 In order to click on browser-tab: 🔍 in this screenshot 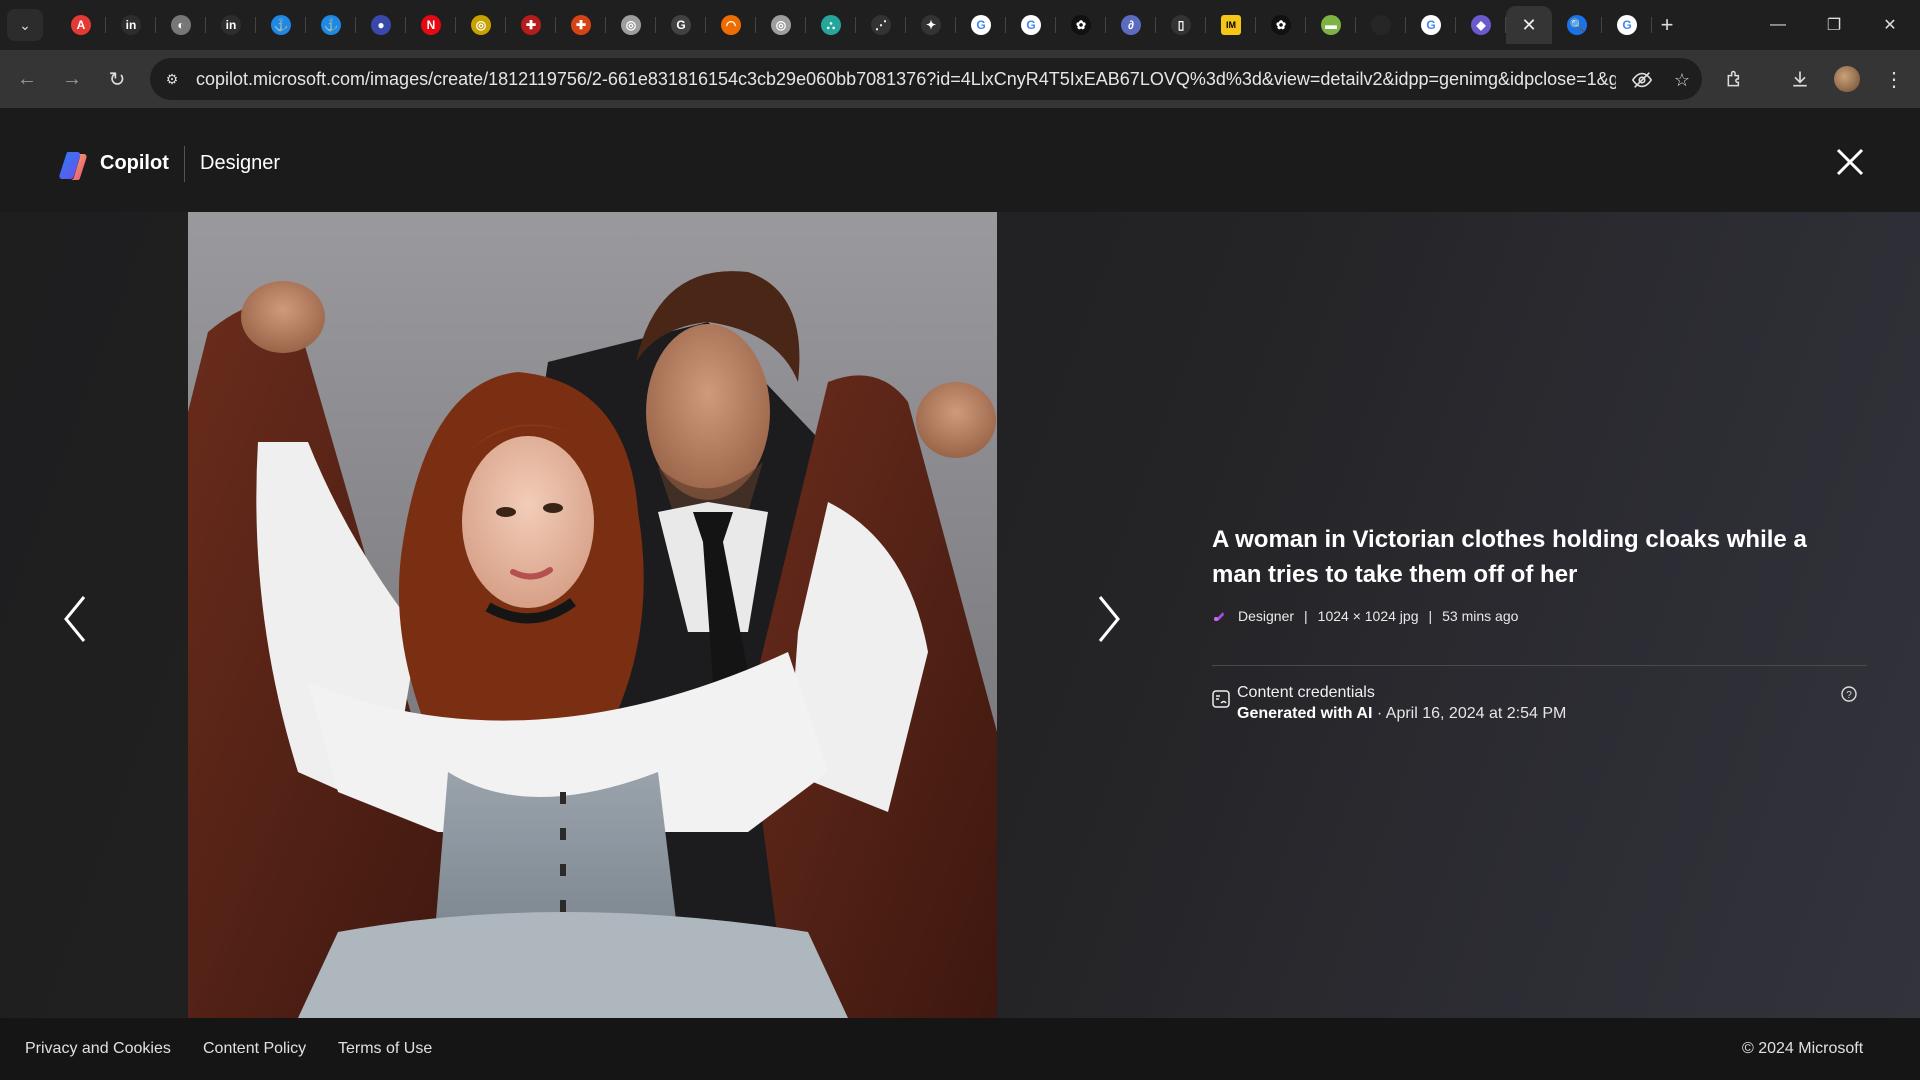, I will do `click(1577, 25)`.